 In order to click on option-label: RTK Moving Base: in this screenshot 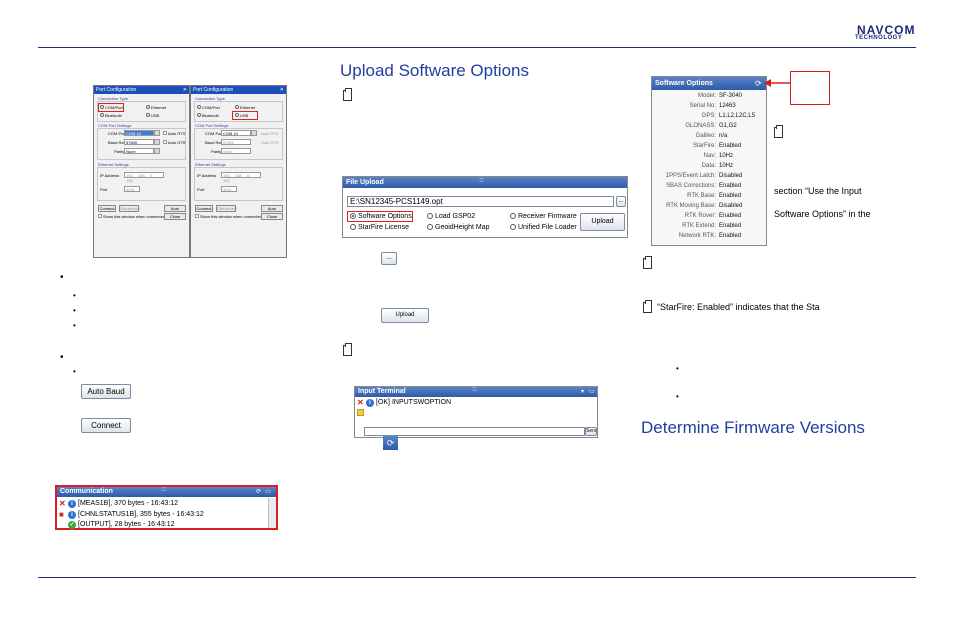, I will do `click(691, 206)`.